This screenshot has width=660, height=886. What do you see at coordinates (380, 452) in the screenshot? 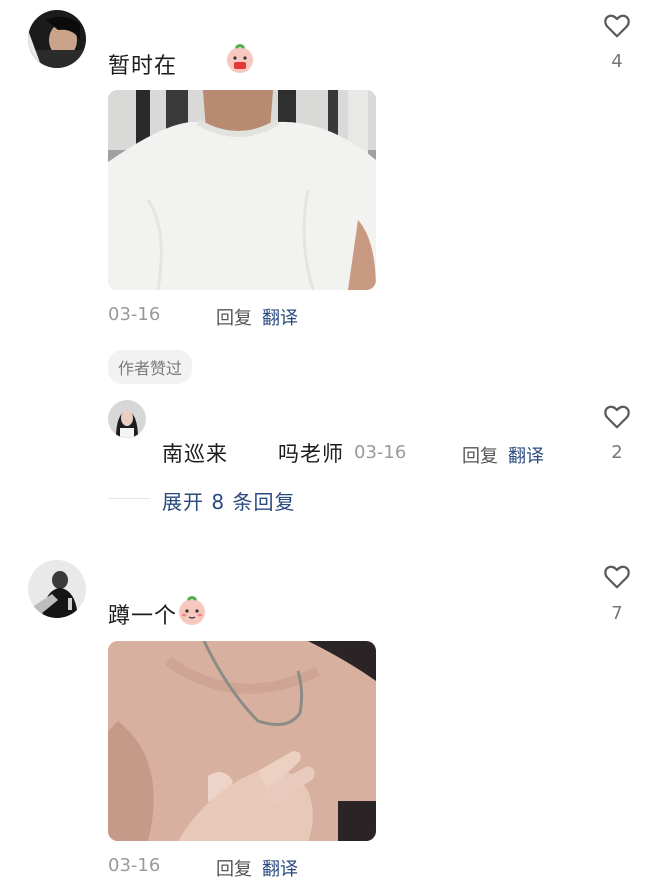
I see `reply-date: 03-16` at bounding box center [380, 452].